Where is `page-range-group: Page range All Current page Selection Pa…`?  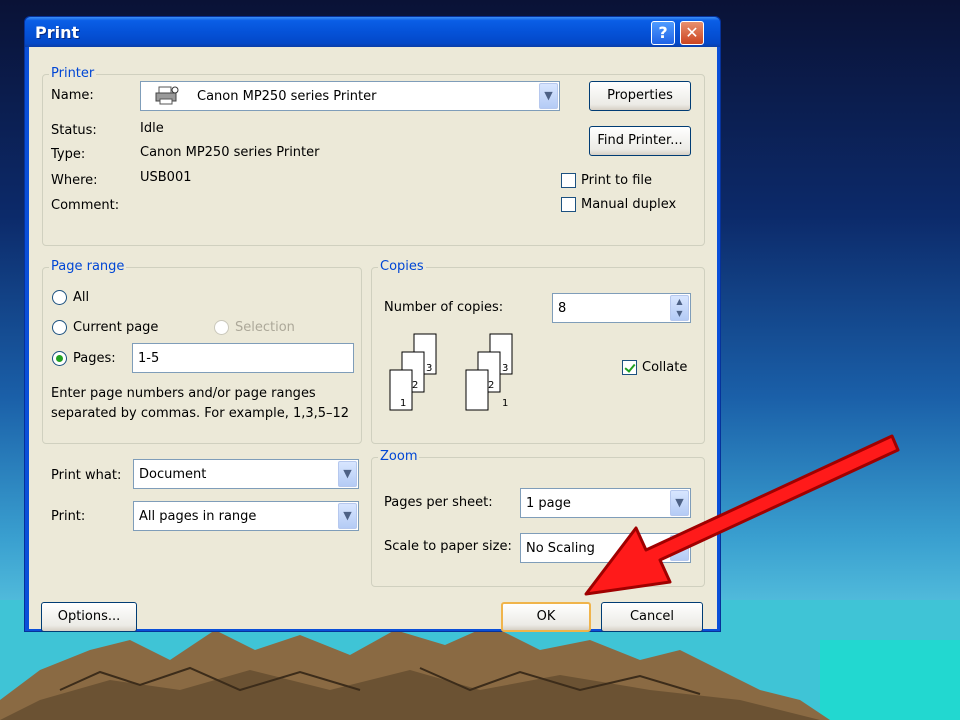 page-range-group: Page range All Current page Selection Pa… is located at coordinates (202, 351).